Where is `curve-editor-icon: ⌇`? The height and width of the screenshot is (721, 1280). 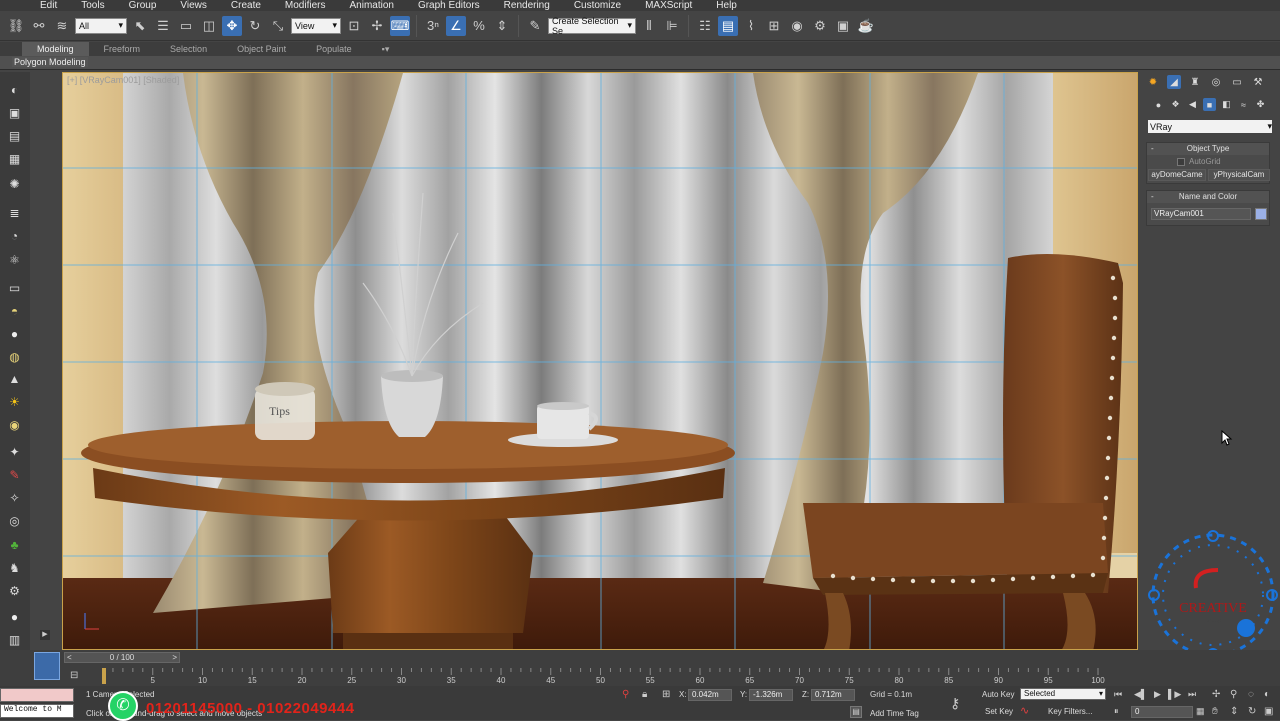 curve-editor-icon: ⌇ is located at coordinates (751, 26).